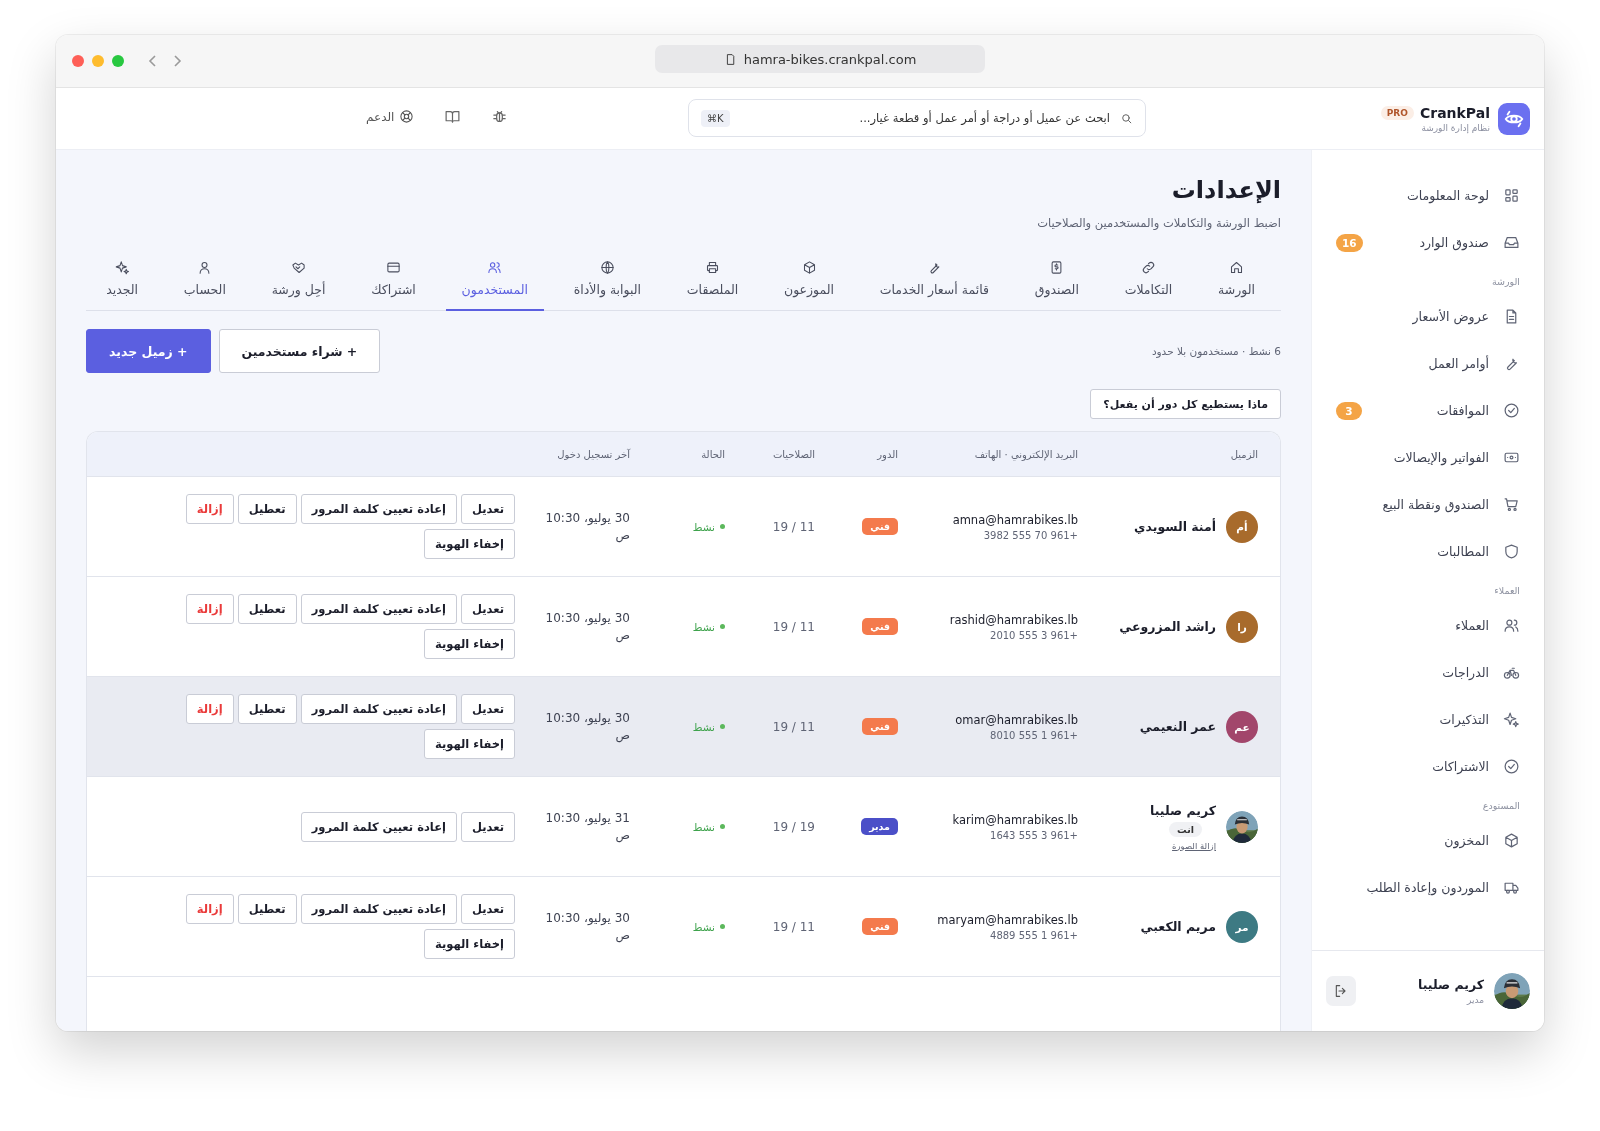  What do you see at coordinates (712, 285) in the screenshot?
I see `settings-tab: الملصقات` at bounding box center [712, 285].